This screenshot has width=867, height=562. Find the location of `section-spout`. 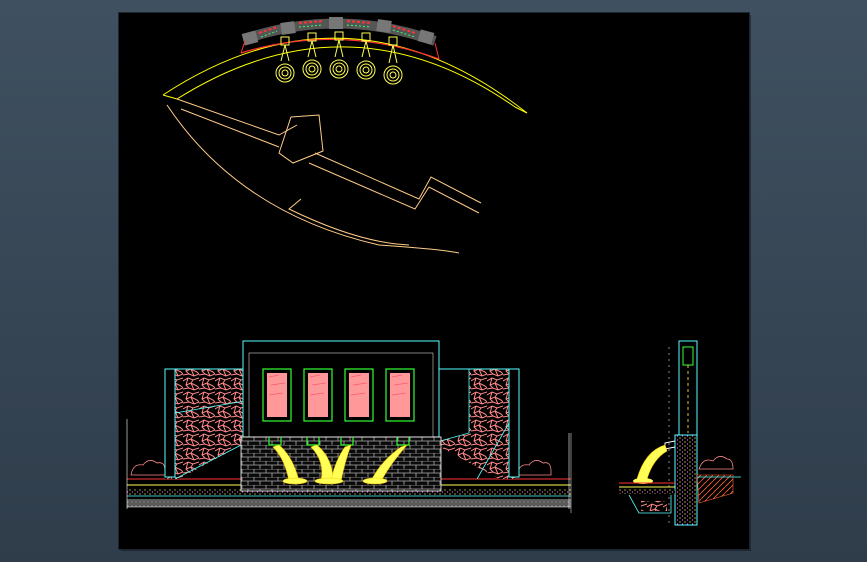

section-spout is located at coordinates (654, 462).